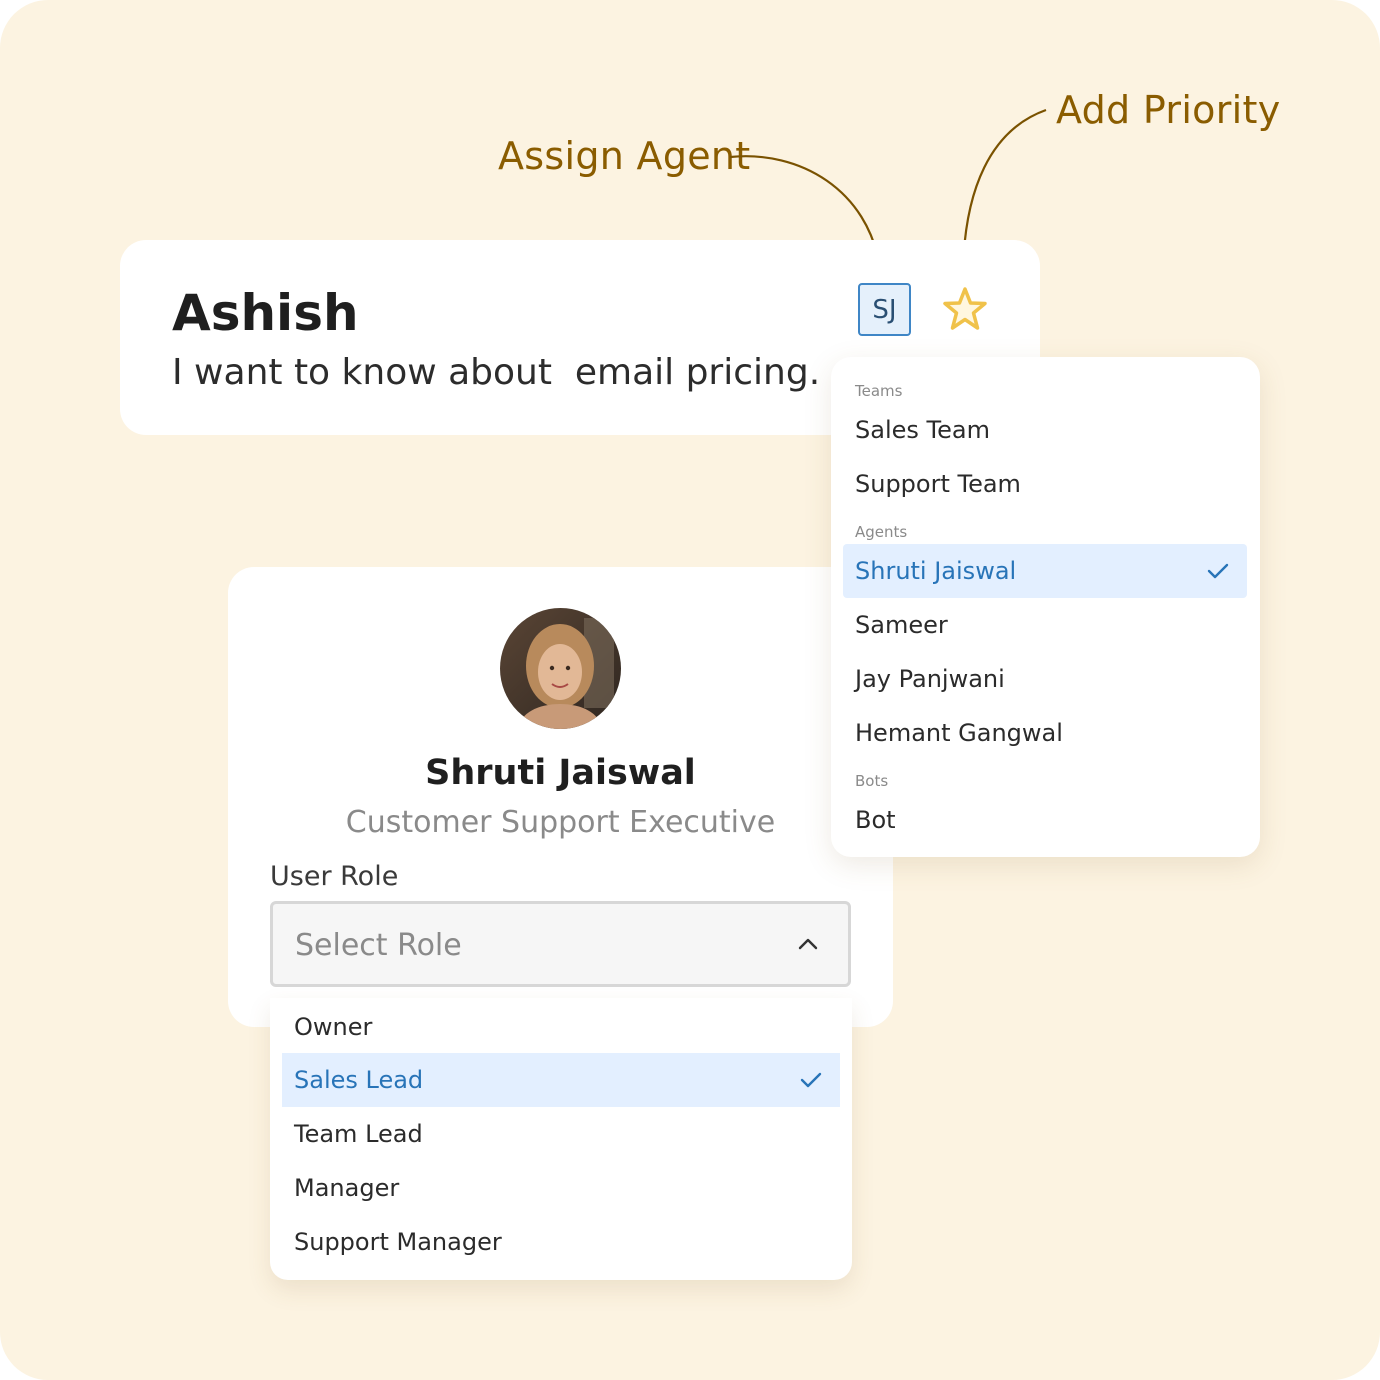 The image size is (1380, 1380). Describe the element at coordinates (1045, 625) in the screenshot. I see `menu-item-sameer: Sameer` at that location.